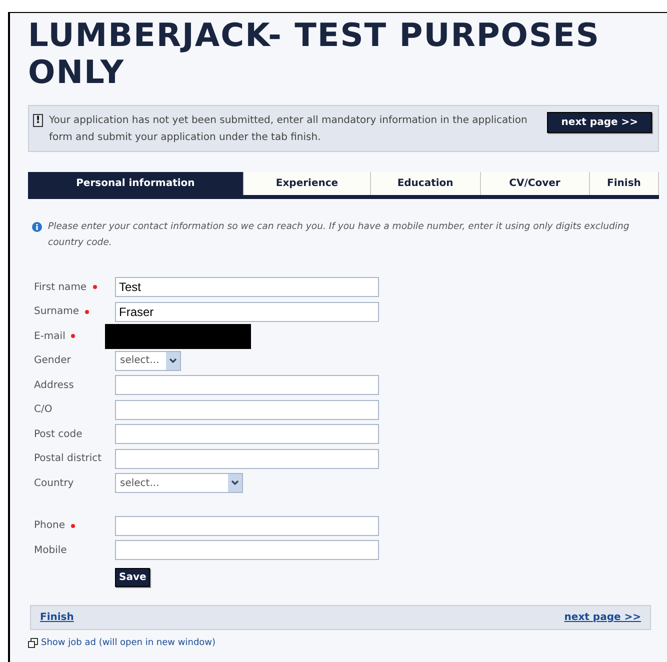 This screenshot has height=662, width=667. What do you see at coordinates (54, 483) in the screenshot?
I see `field-label: Country` at bounding box center [54, 483].